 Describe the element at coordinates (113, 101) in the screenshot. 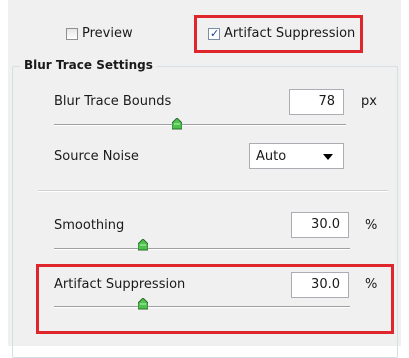

I see `blur-trace-bounds-label: Blur Trace Bounds` at that location.